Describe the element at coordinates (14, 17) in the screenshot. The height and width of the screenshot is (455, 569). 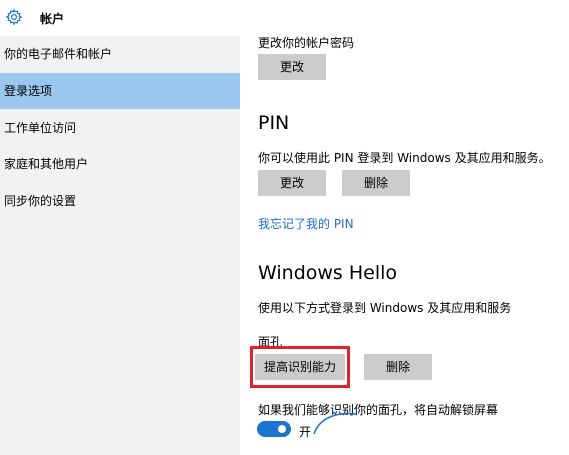
I see `gear-icon` at that location.